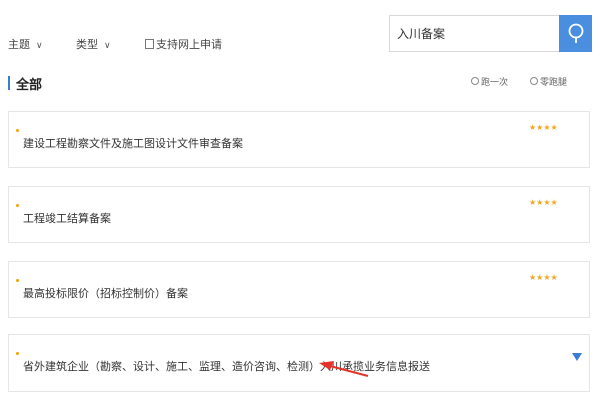  What do you see at coordinates (299, 139) in the screenshot?
I see `service-card: 建设工程勘察文件及施工图设计文件审查备案 ★★★★` at bounding box center [299, 139].